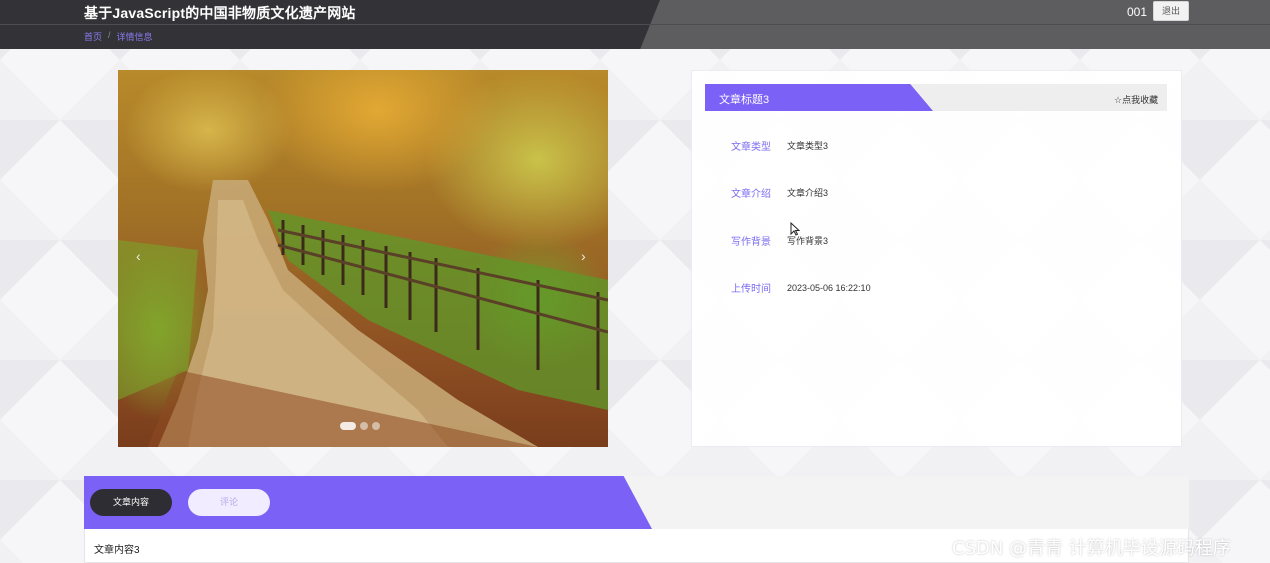 The width and height of the screenshot is (1270, 563). Describe the element at coordinates (1171, 11) in the screenshot. I see `logout-button: 退出` at that location.